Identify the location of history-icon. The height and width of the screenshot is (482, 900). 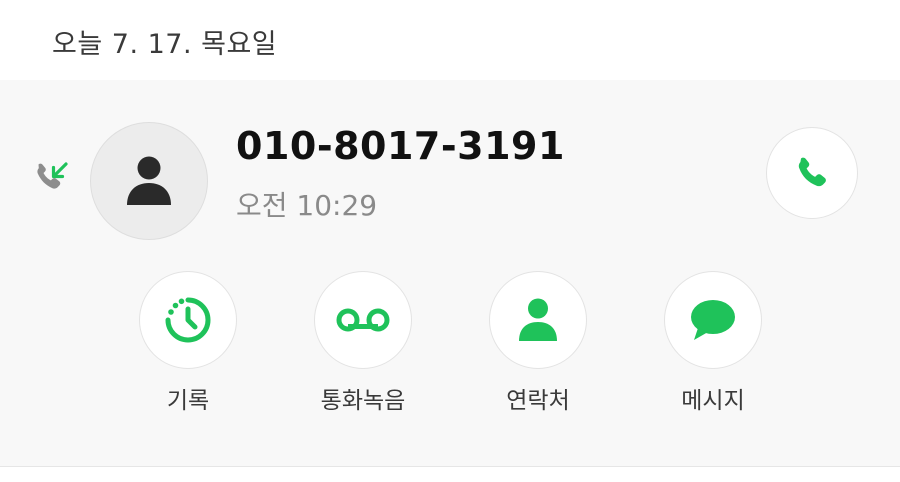
(188, 320).